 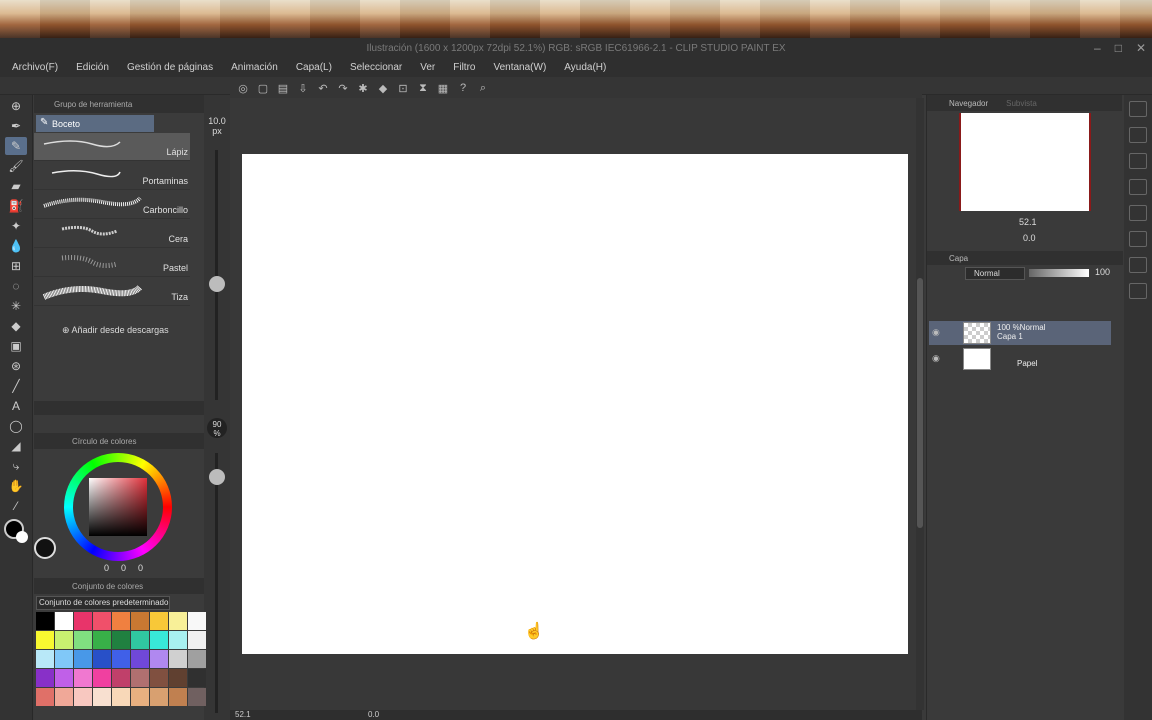 I want to click on flip-icon: ⧗, so click(x=423, y=88).